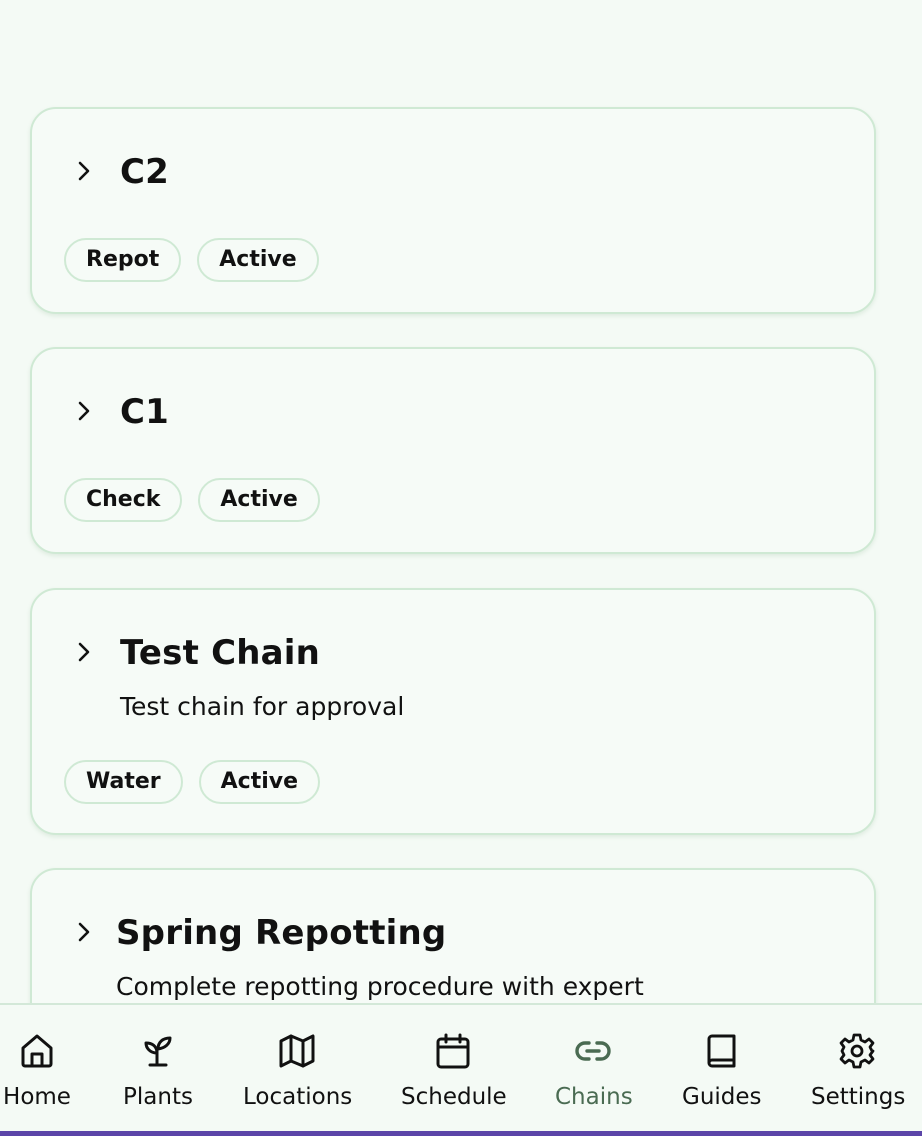 Image resolution: width=922 pixels, height=1136 pixels. What do you see at coordinates (191, 260) in the screenshot?
I see `tag-list: Repot Active` at bounding box center [191, 260].